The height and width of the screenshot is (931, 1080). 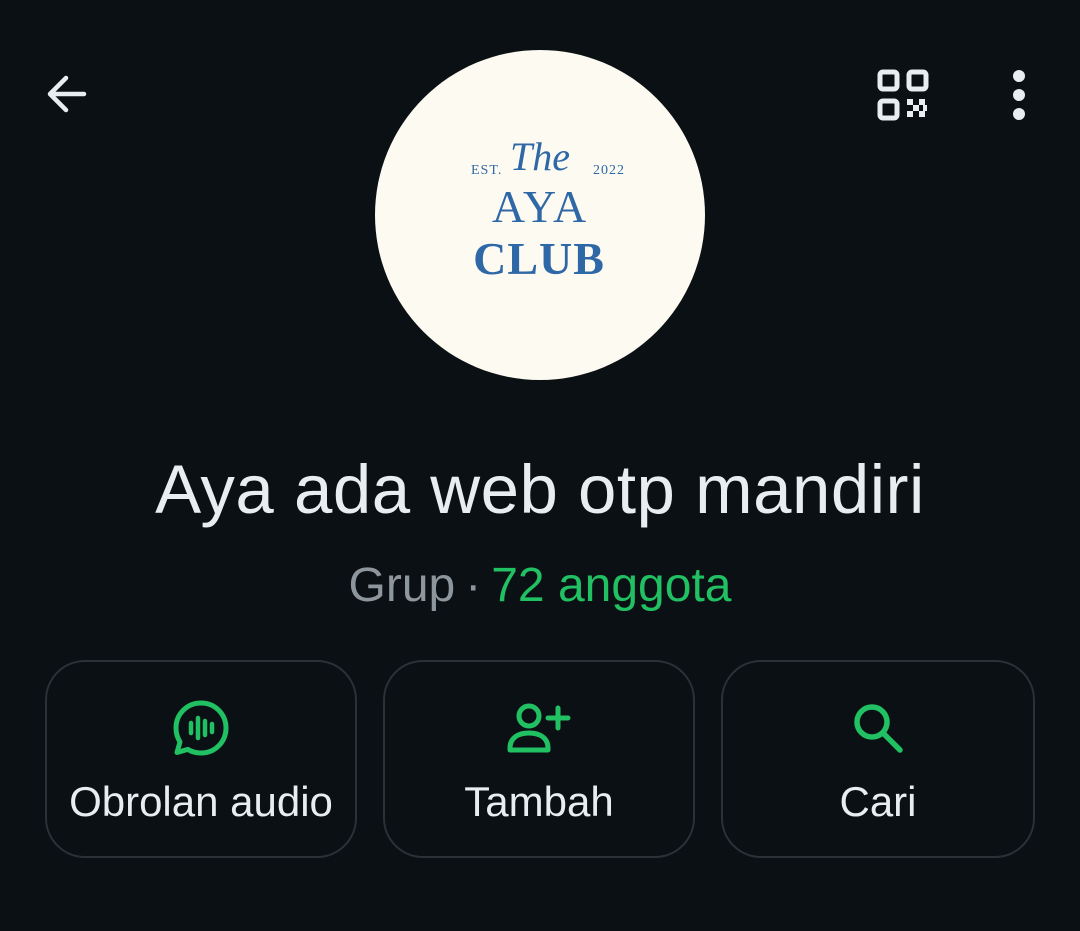 What do you see at coordinates (609, 170) in the screenshot?
I see `logo-year-text: 2022` at bounding box center [609, 170].